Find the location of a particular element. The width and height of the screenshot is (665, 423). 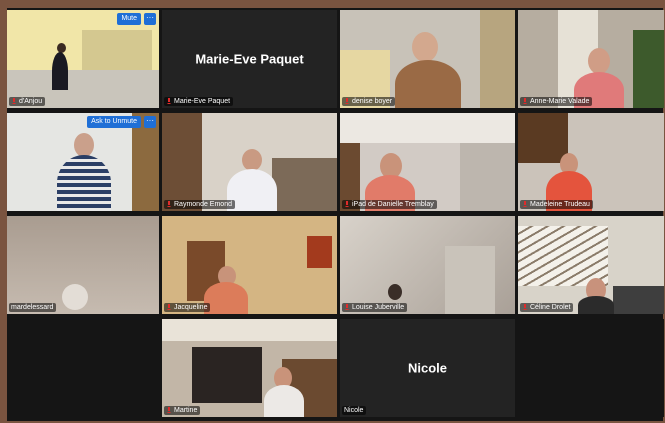

video-tile: Jacqueline is located at coordinates (249, 265).